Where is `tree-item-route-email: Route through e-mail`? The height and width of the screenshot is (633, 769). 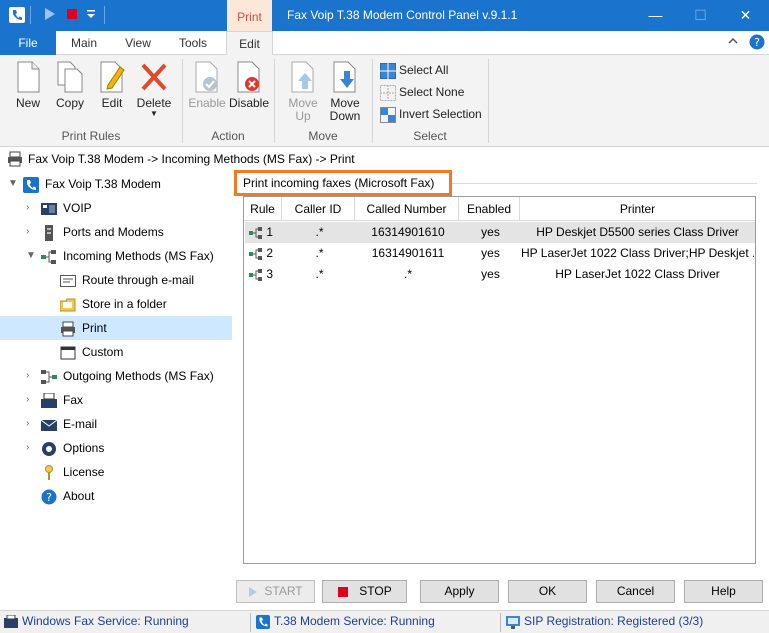
tree-item-route-email: Route through e-mail is located at coordinates (116, 280).